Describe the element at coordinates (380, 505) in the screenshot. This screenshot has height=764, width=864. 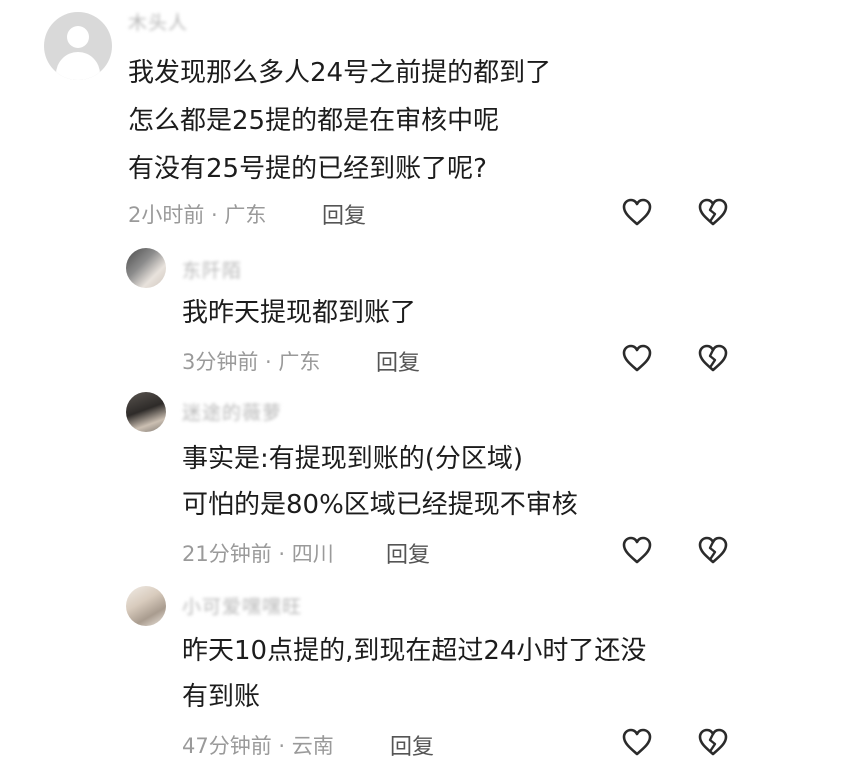
I see `reply-text-line: 可怕的是80%区域已经提现不审核` at that location.